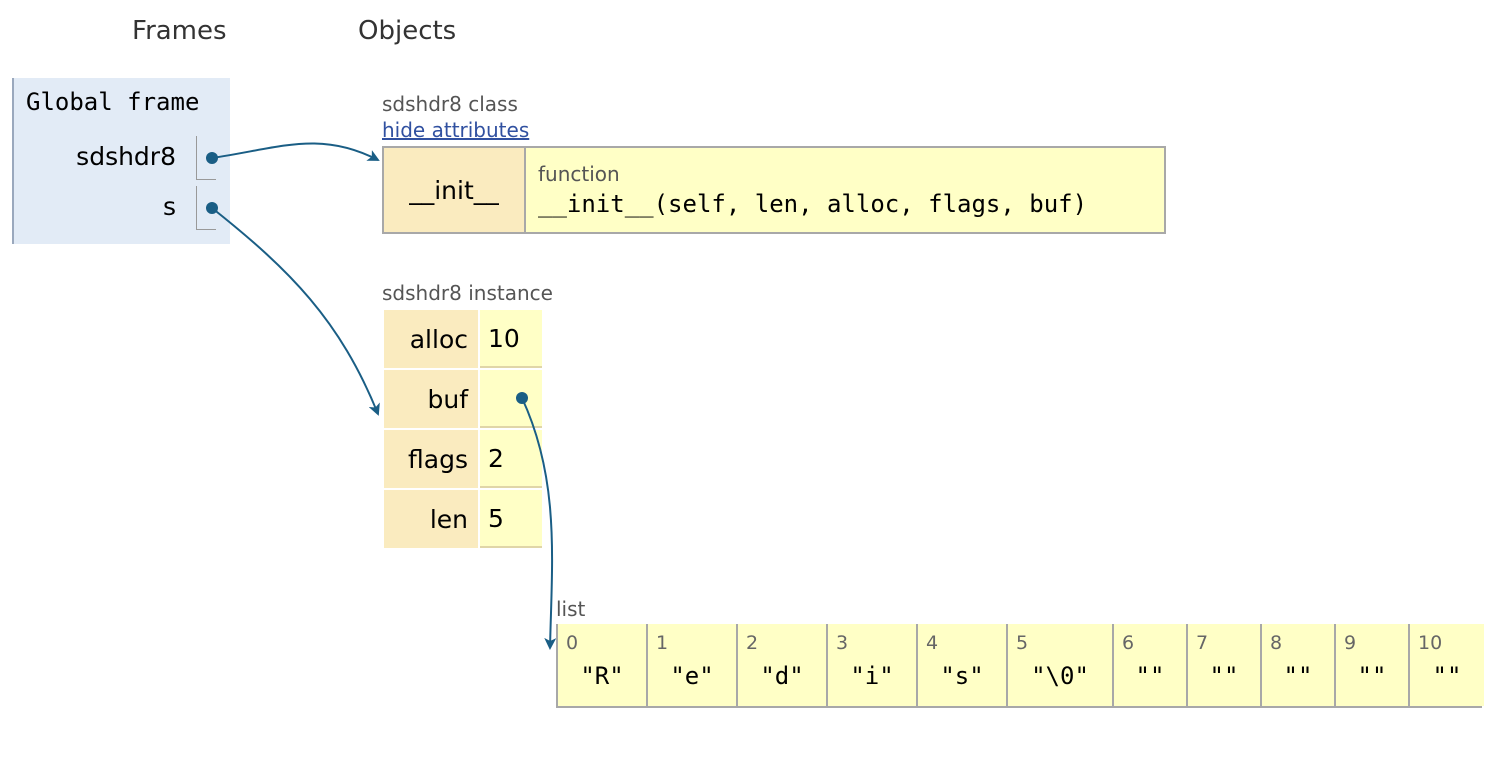  Describe the element at coordinates (539, 523) in the screenshot. I see `arrow-buf-to-list` at that location.